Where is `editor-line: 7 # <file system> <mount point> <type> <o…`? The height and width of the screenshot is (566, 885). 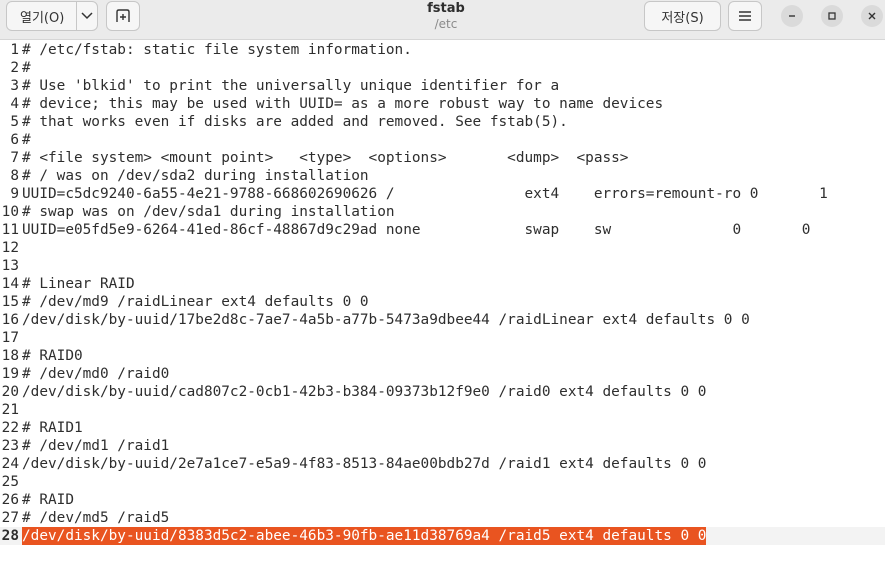
editor-line: 7 # <file system> <mount point> <type> <o… is located at coordinates (442, 158).